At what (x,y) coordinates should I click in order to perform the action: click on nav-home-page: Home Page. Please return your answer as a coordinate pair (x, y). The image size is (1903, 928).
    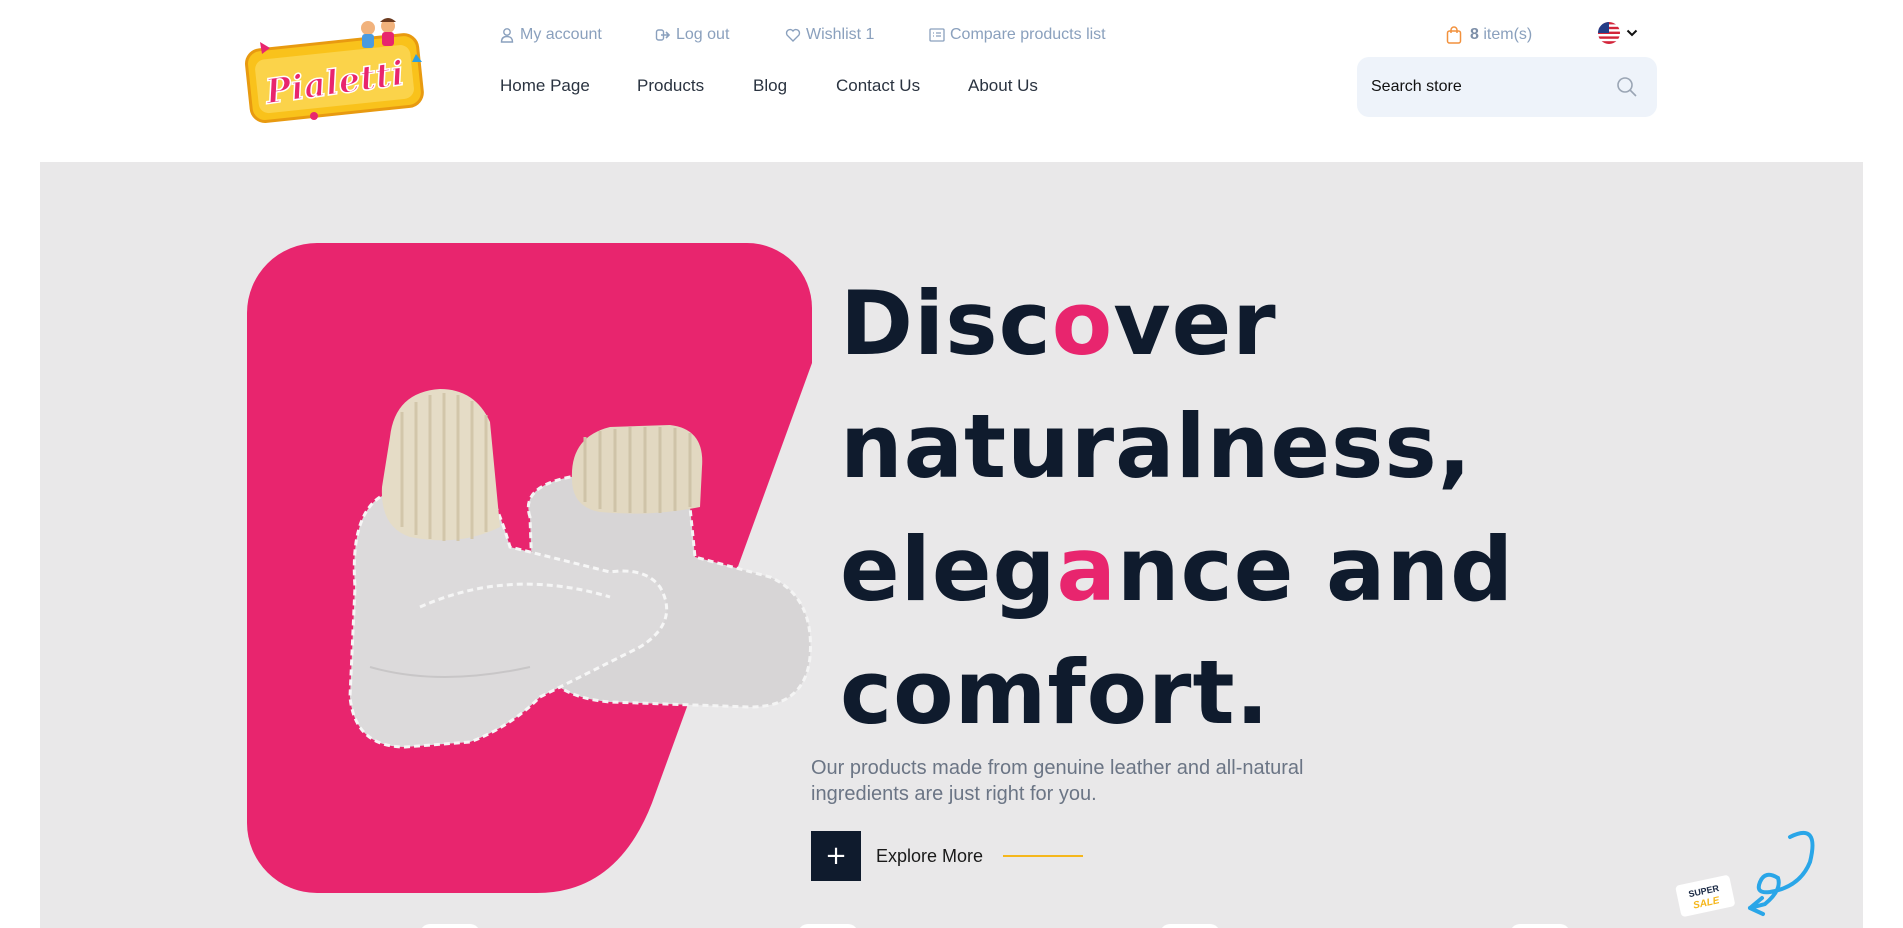
    Looking at the image, I should click on (545, 86).